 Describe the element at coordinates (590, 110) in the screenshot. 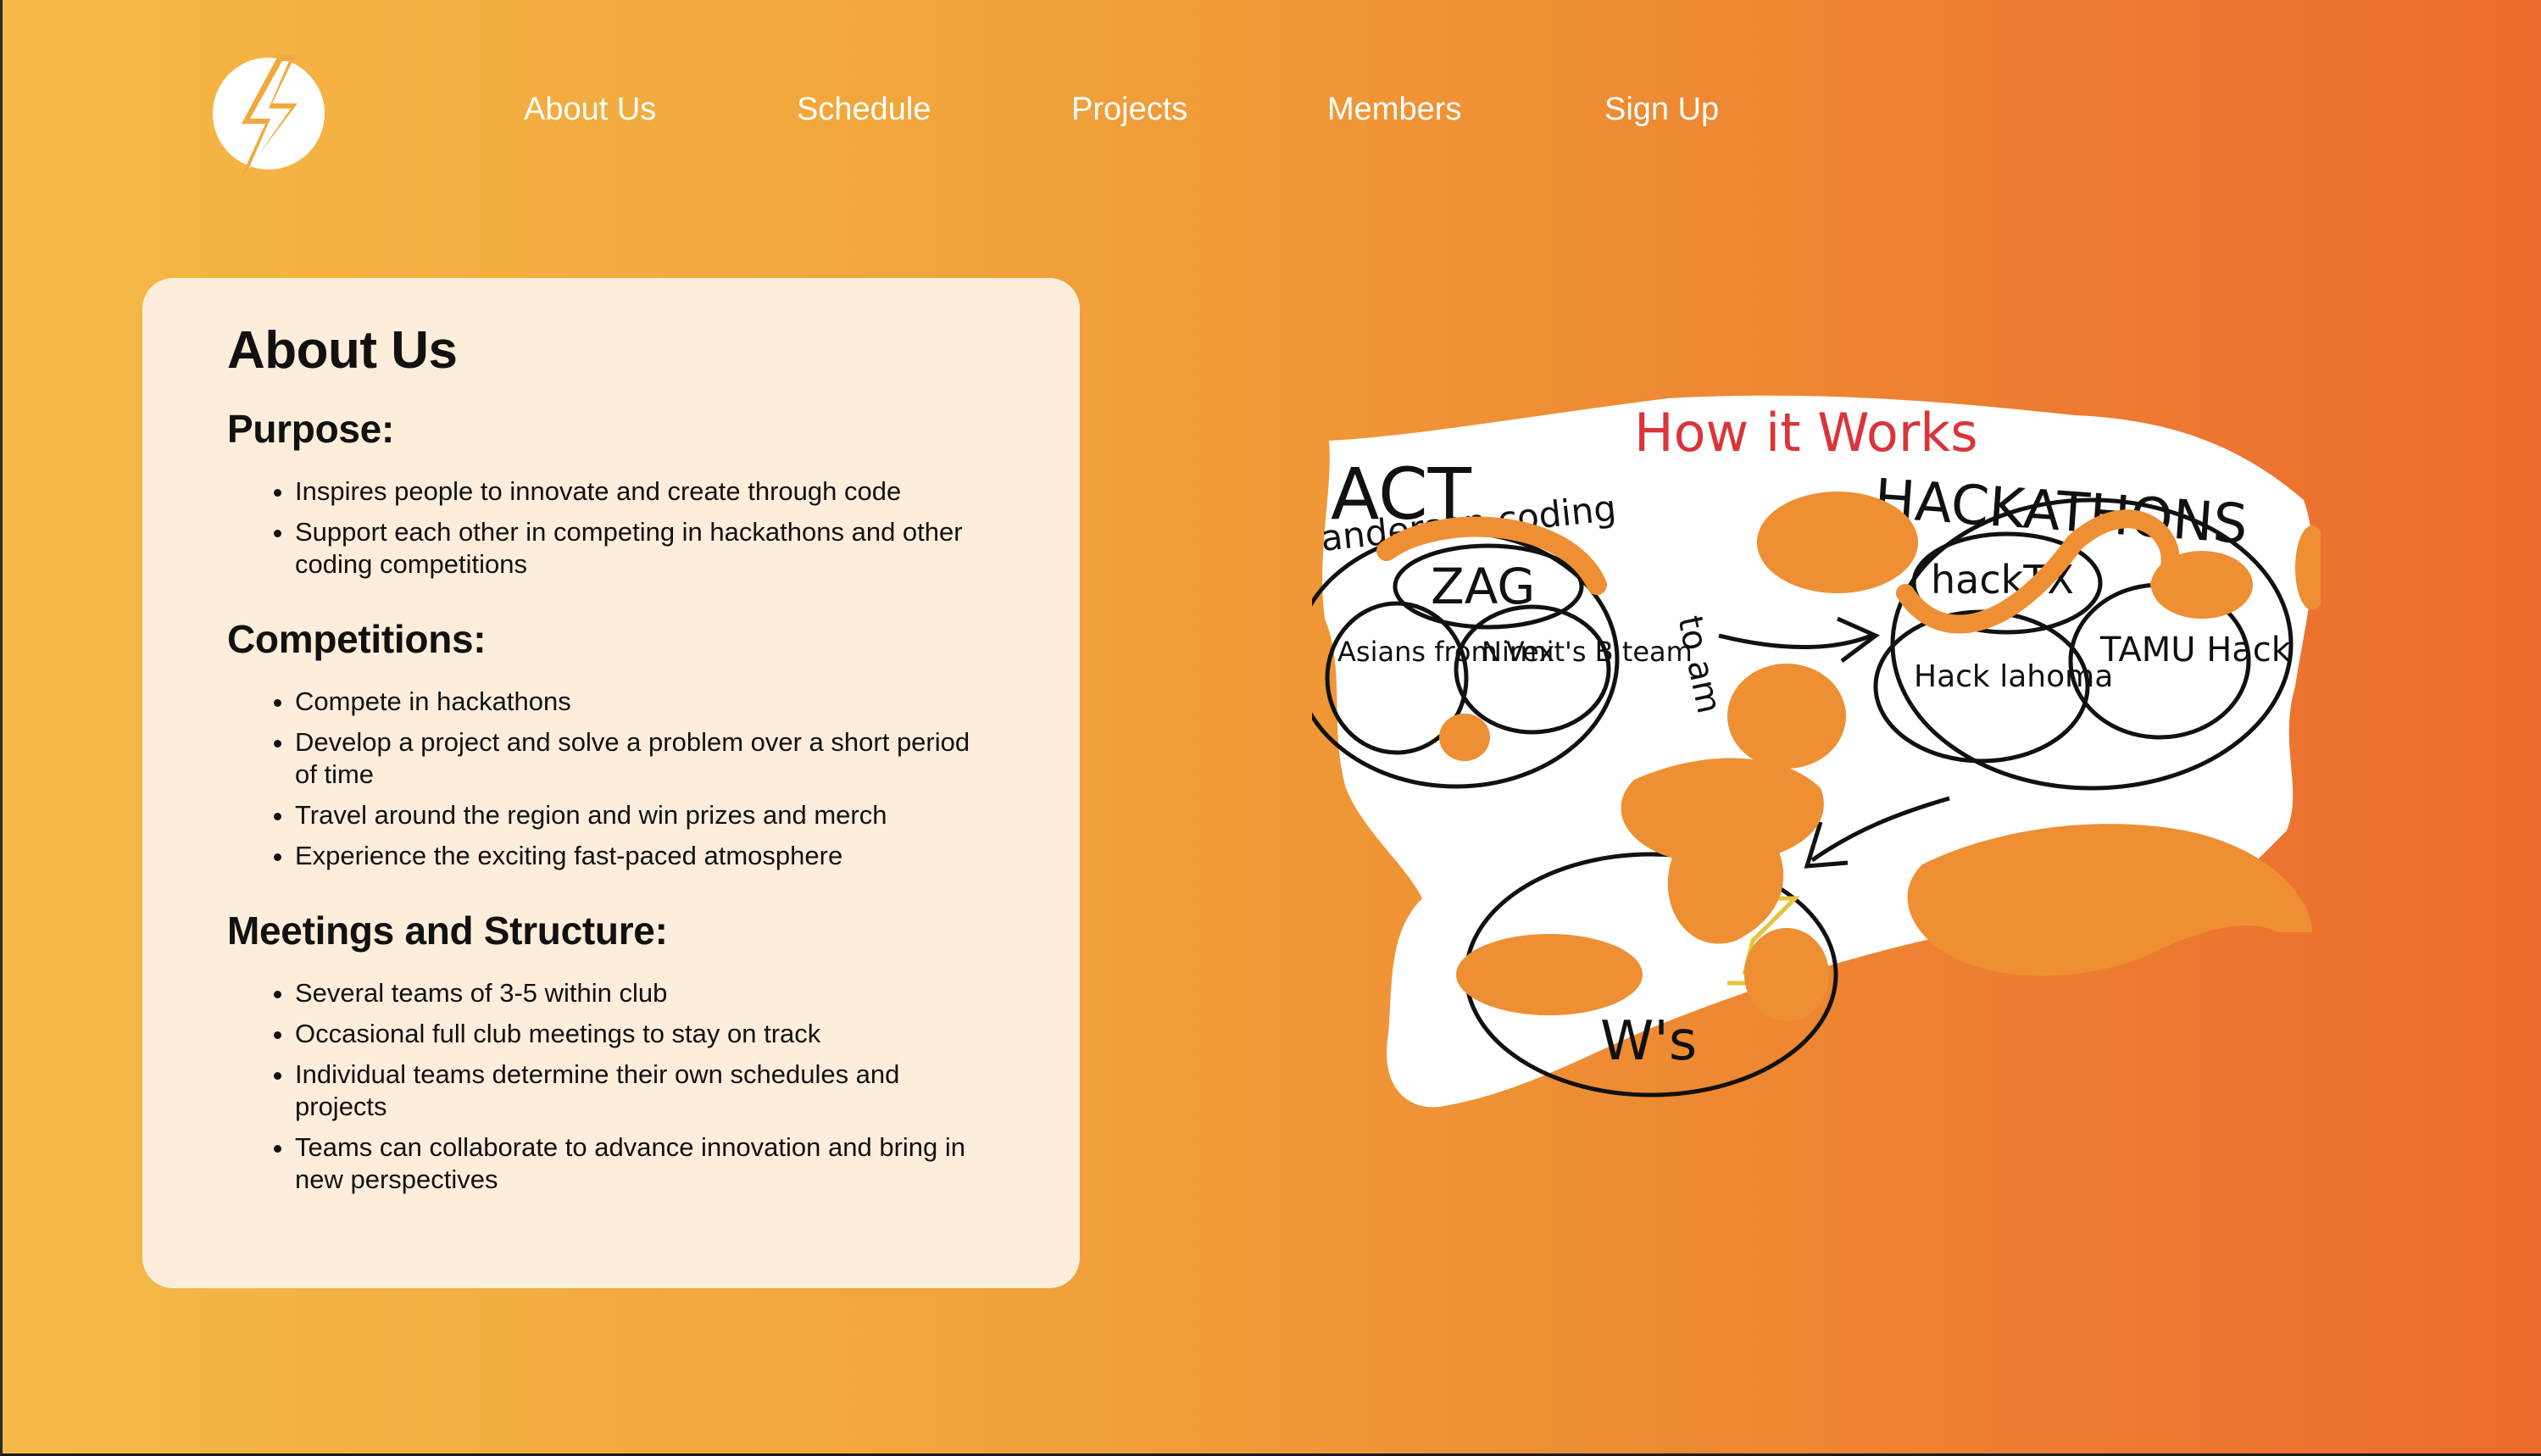

I see `nav-about-us: About Us` at that location.